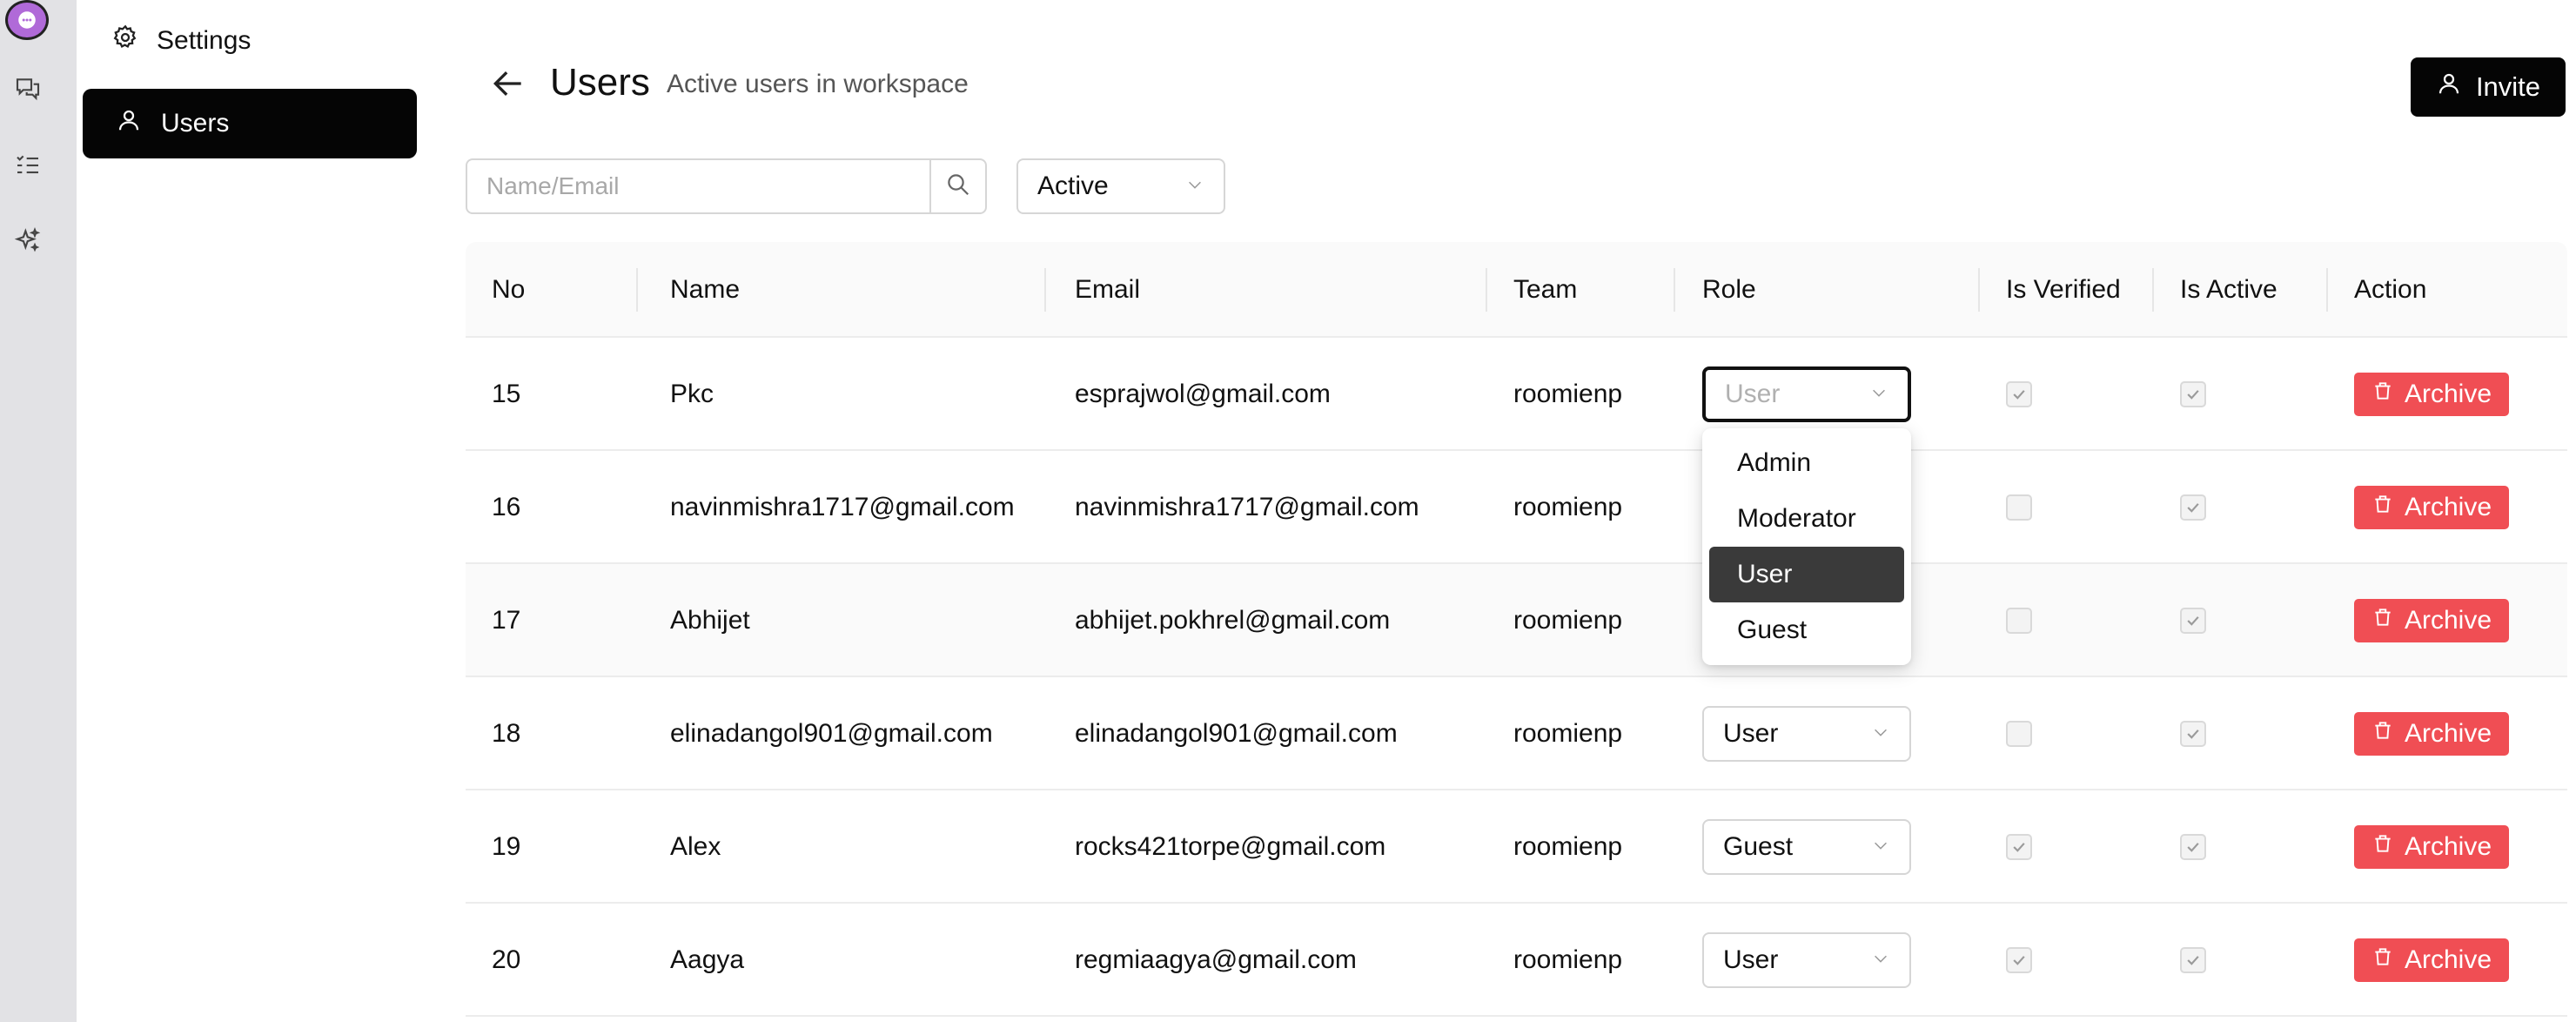  What do you see at coordinates (1230, 846) in the screenshot?
I see `cell-email: rocks421torpe@gmail.com` at bounding box center [1230, 846].